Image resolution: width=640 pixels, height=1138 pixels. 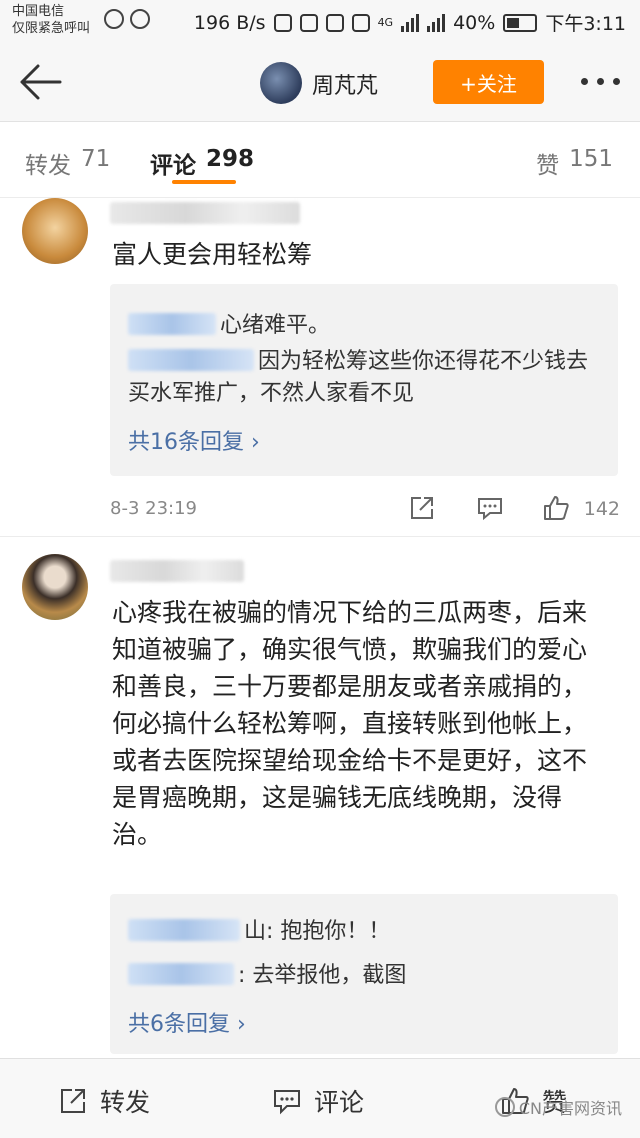 I want to click on carrier-status: 仅限紧急呼叫, so click(x=51, y=28).